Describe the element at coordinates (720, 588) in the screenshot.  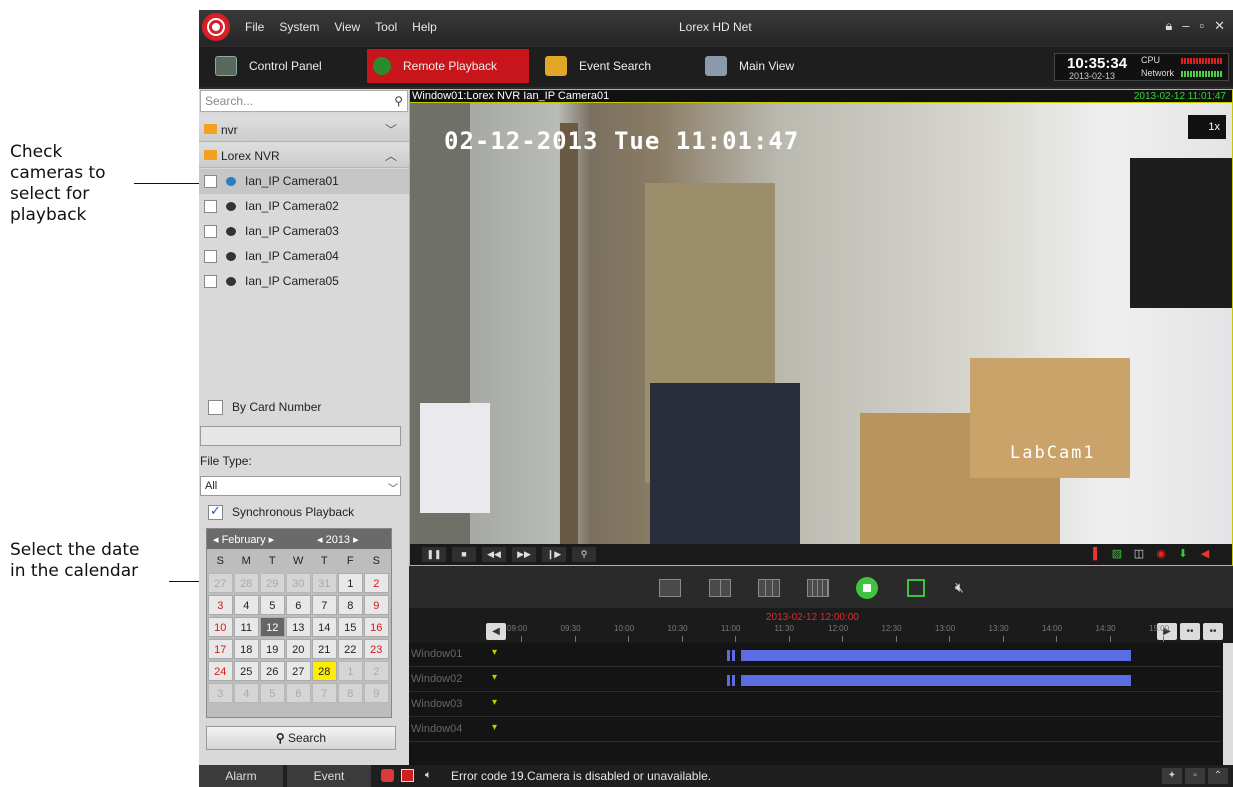
I see `layout-4-icon` at that location.